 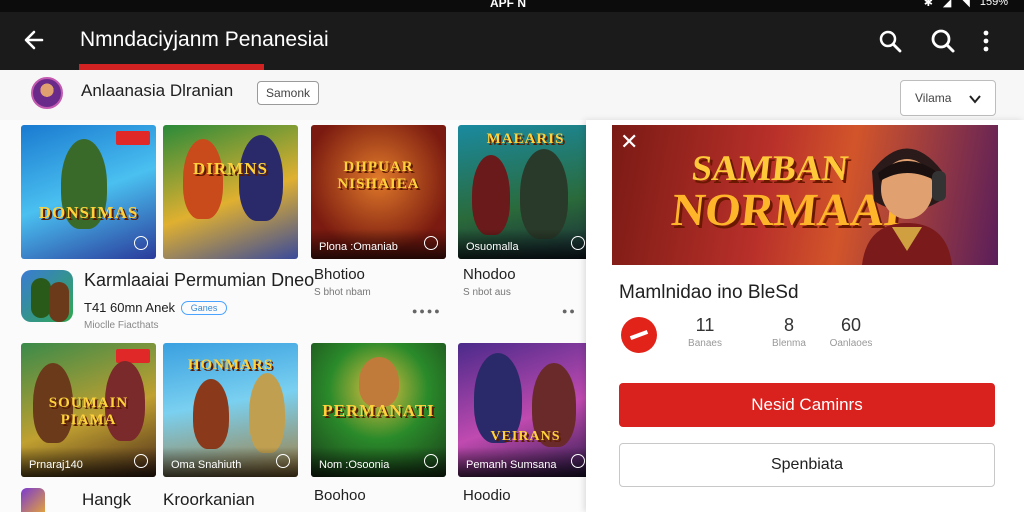 I want to click on tile-art-title: DONSIMAS, so click(x=88, y=212).